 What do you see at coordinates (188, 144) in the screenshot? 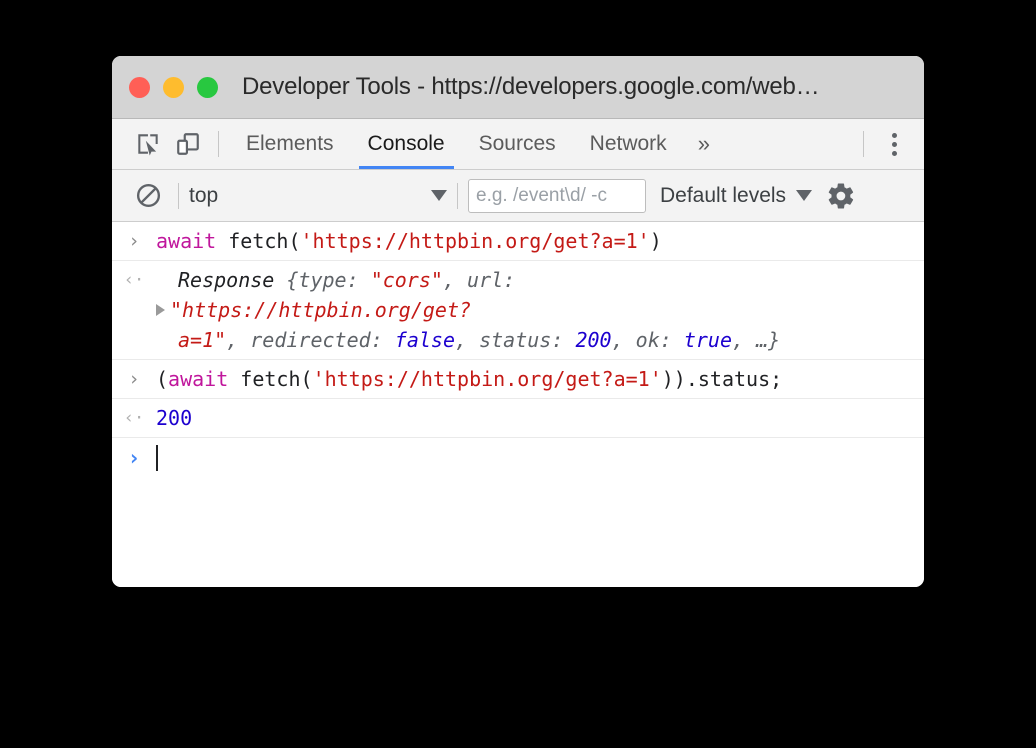
I see `device-toolbar-icon` at bounding box center [188, 144].